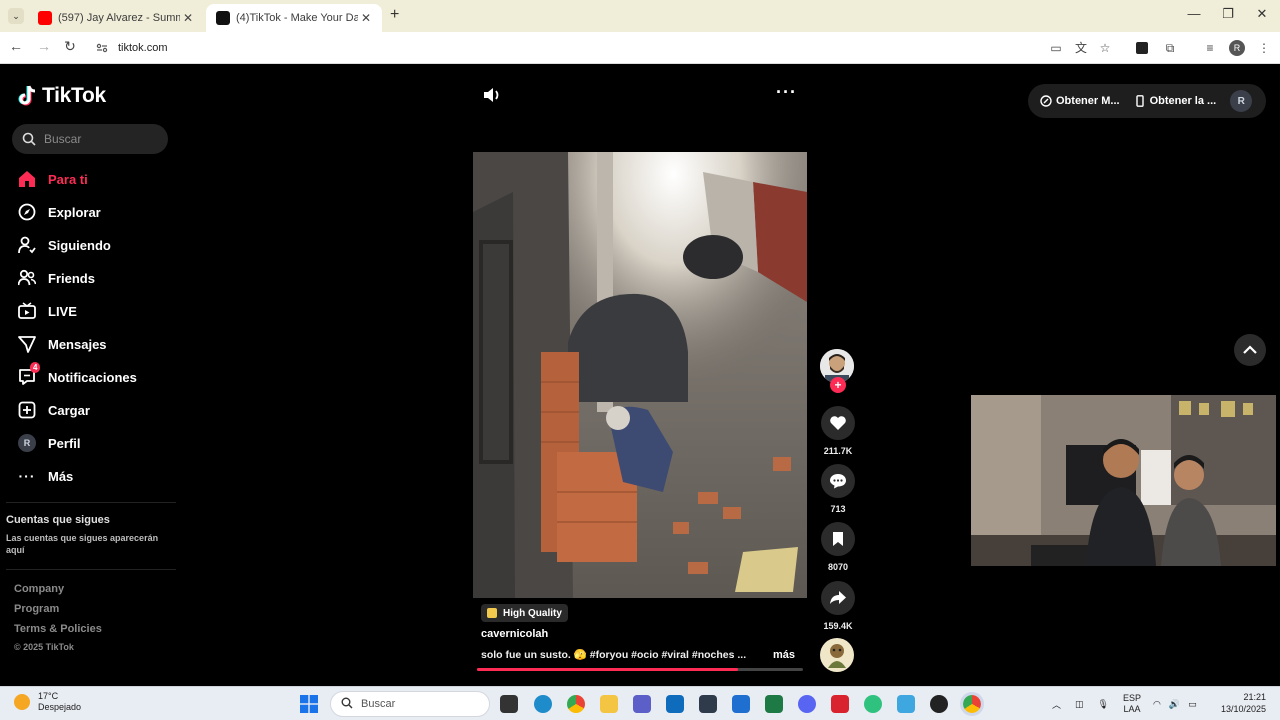  I want to click on weather-widget: 17°C Despejado, so click(47, 702).